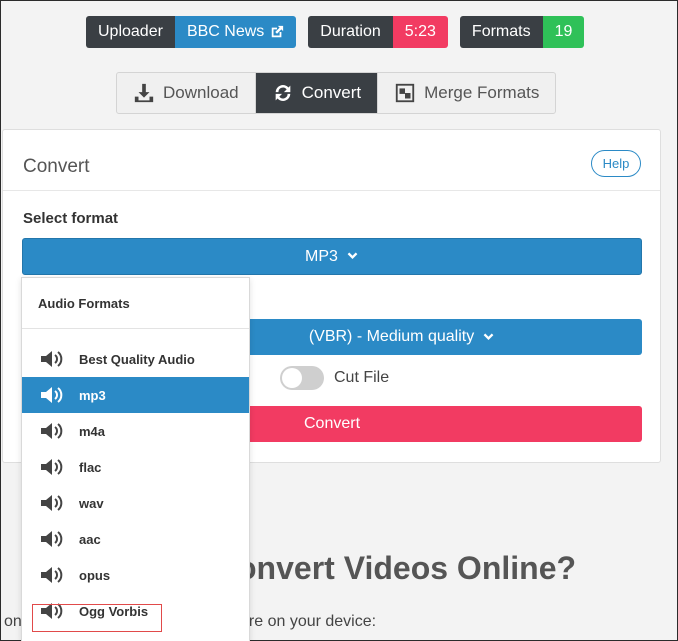 The image size is (678, 641). Describe the element at coordinates (420, 32) in the screenshot. I see `duration-value: 5:23` at that location.